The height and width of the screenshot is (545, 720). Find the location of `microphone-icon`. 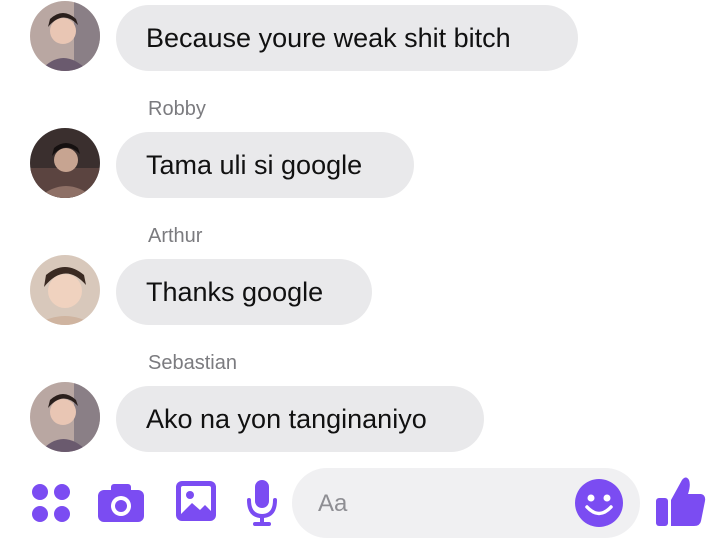

microphone-icon is located at coordinates (262, 505).